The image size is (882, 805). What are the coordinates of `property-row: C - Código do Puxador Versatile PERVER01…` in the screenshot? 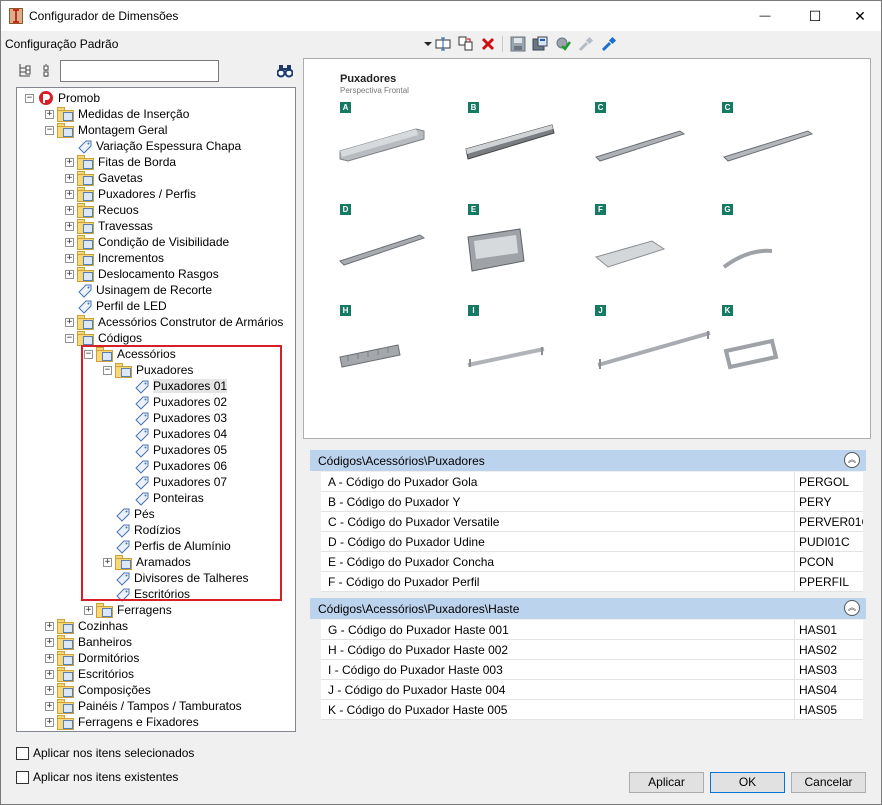 It's located at (592, 522).